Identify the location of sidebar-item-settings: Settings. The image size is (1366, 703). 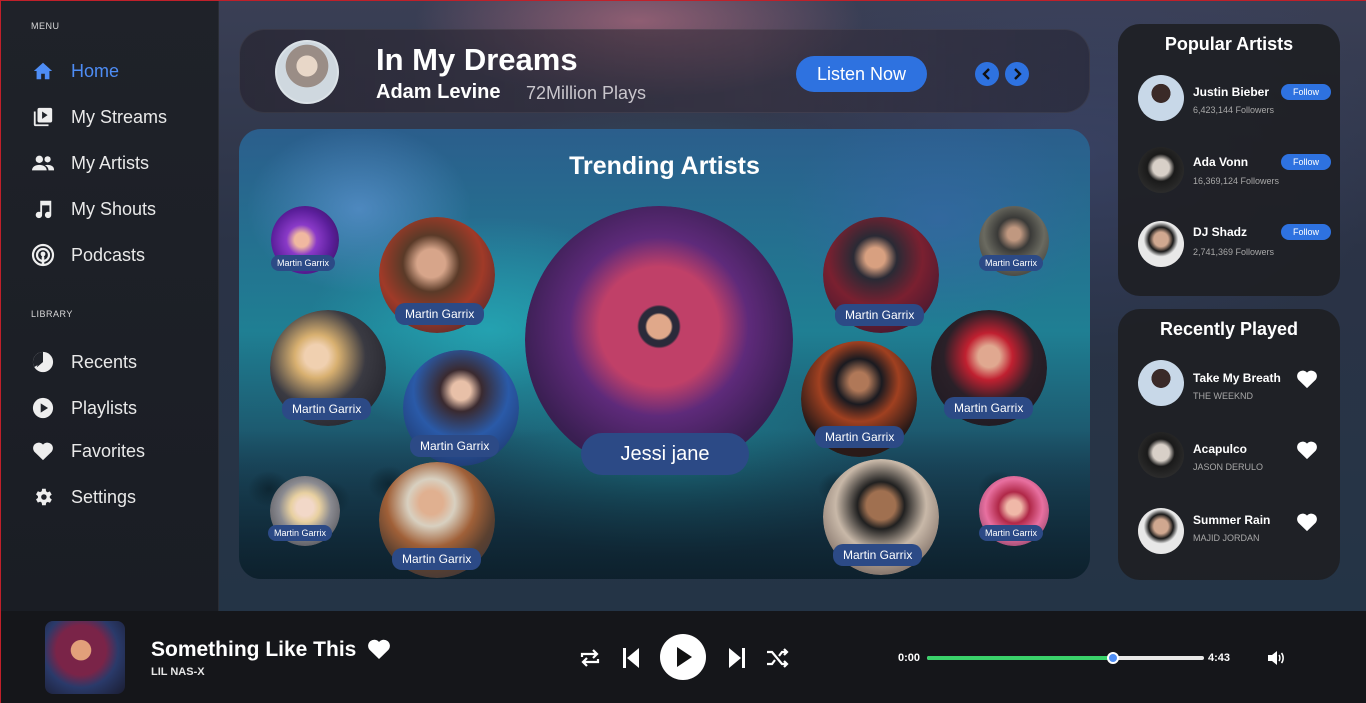
(83, 497).